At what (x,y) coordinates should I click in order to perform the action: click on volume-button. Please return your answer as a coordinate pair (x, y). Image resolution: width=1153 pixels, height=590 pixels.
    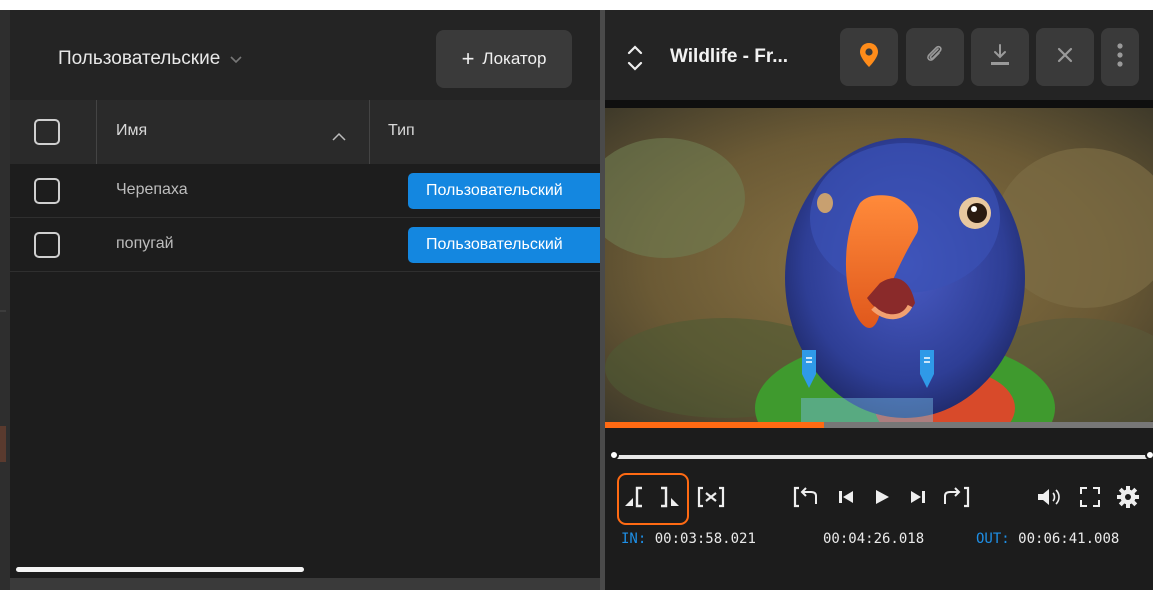
    Looking at the image, I should click on (1050, 499).